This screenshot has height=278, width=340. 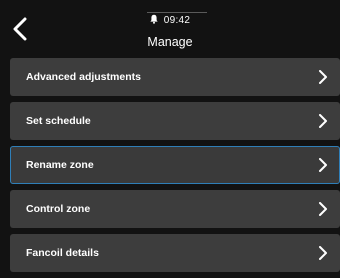 What do you see at coordinates (154, 20) in the screenshot?
I see `bell-icon` at bounding box center [154, 20].